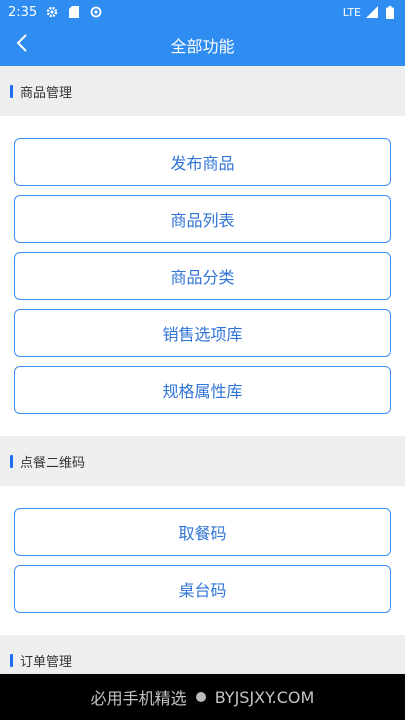 This screenshot has height=720, width=405. Describe the element at coordinates (202, 91) in the screenshot. I see `section-header-product-management: 商品管理` at that location.